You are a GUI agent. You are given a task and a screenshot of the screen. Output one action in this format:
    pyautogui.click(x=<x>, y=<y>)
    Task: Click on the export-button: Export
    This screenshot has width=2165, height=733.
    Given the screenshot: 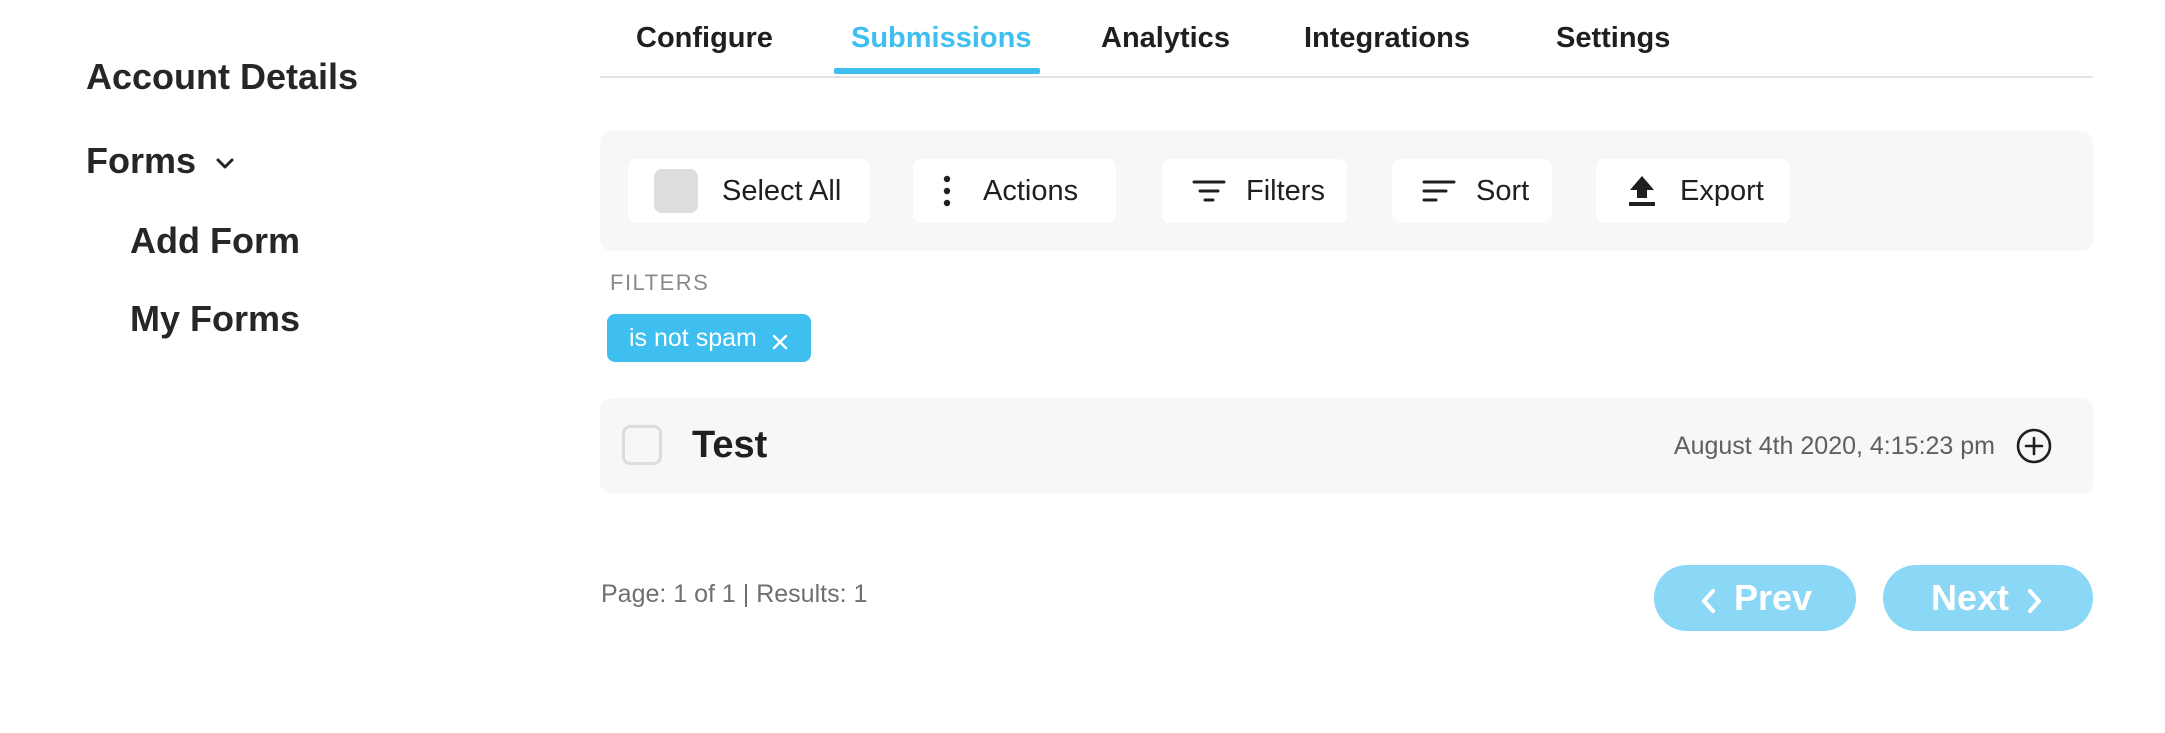 What is the action you would take?
    pyautogui.click(x=1693, y=191)
    